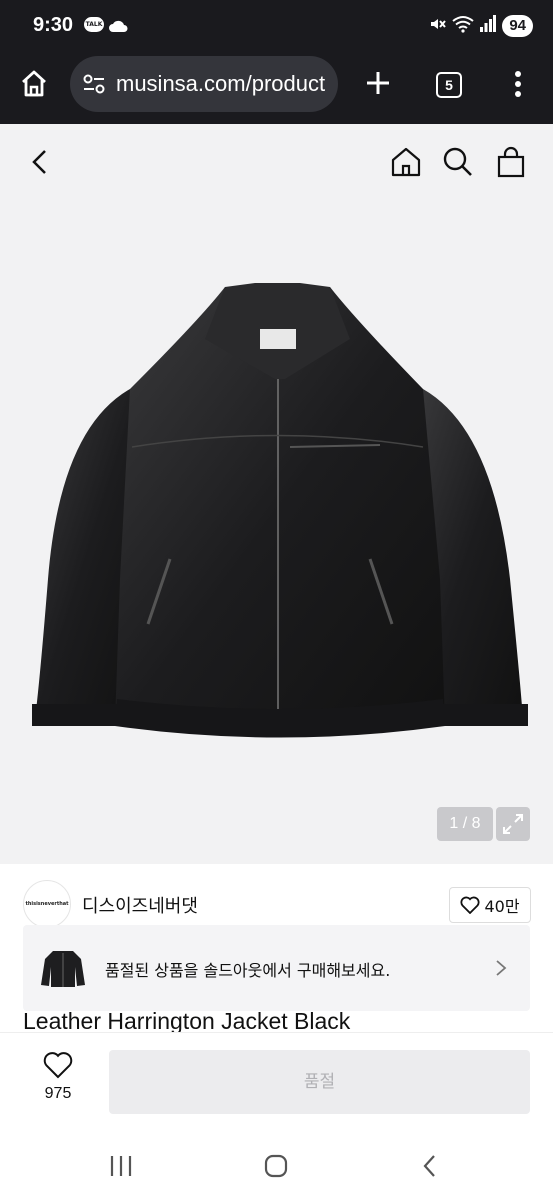 Image resolution: width=553 pixels, height=1200 pixels. Describe the element at coordinates (53, 25) in the screenshot. I see `clock: 9:30` at that location.